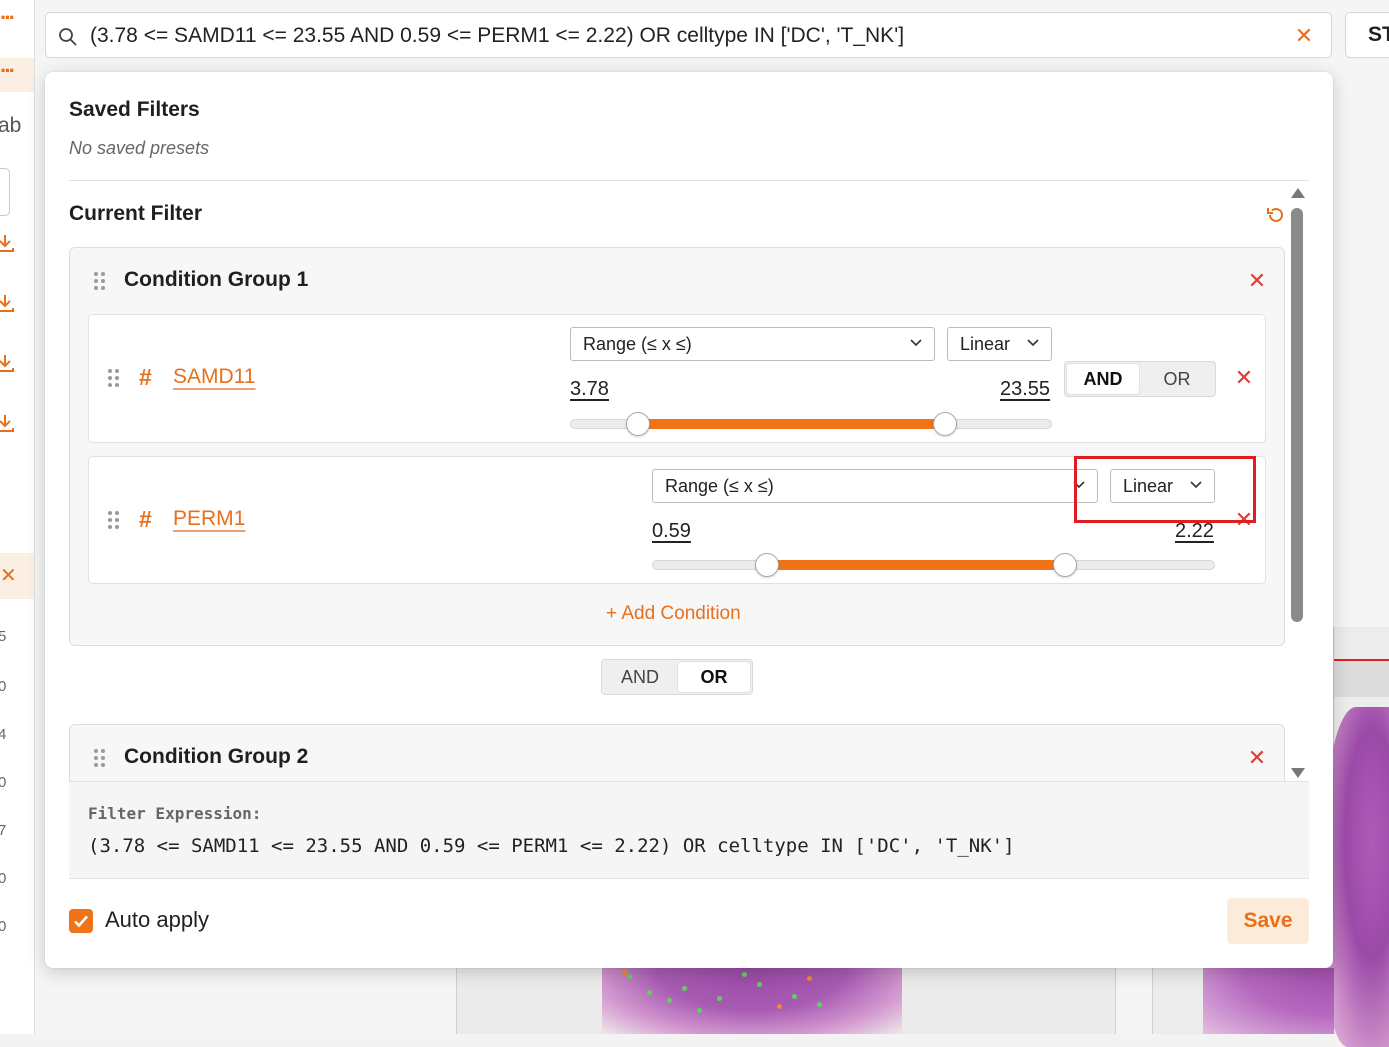 This screenshot has height=1047, width=1389. Describe the element at coordinates (1194, 531) in the screenshot. I see `range-max-input: 2.22` at that location.